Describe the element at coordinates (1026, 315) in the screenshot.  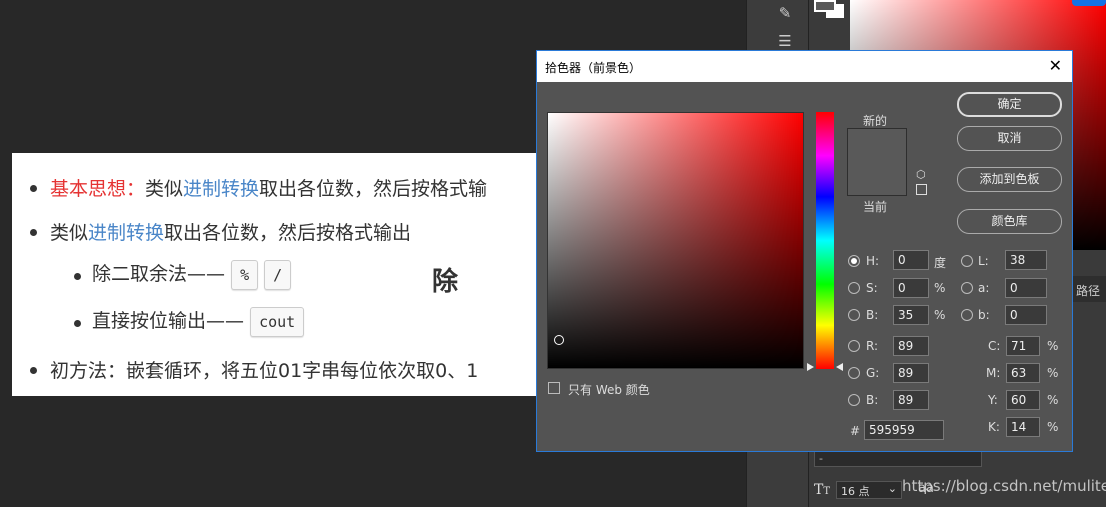
I see `input-b-lab: 0` at that location.